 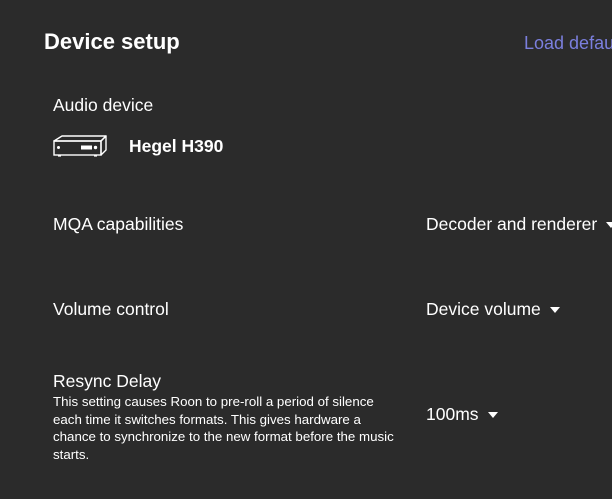 I want to click on audio-device-label: Audio device, so click(x=103, y=105).